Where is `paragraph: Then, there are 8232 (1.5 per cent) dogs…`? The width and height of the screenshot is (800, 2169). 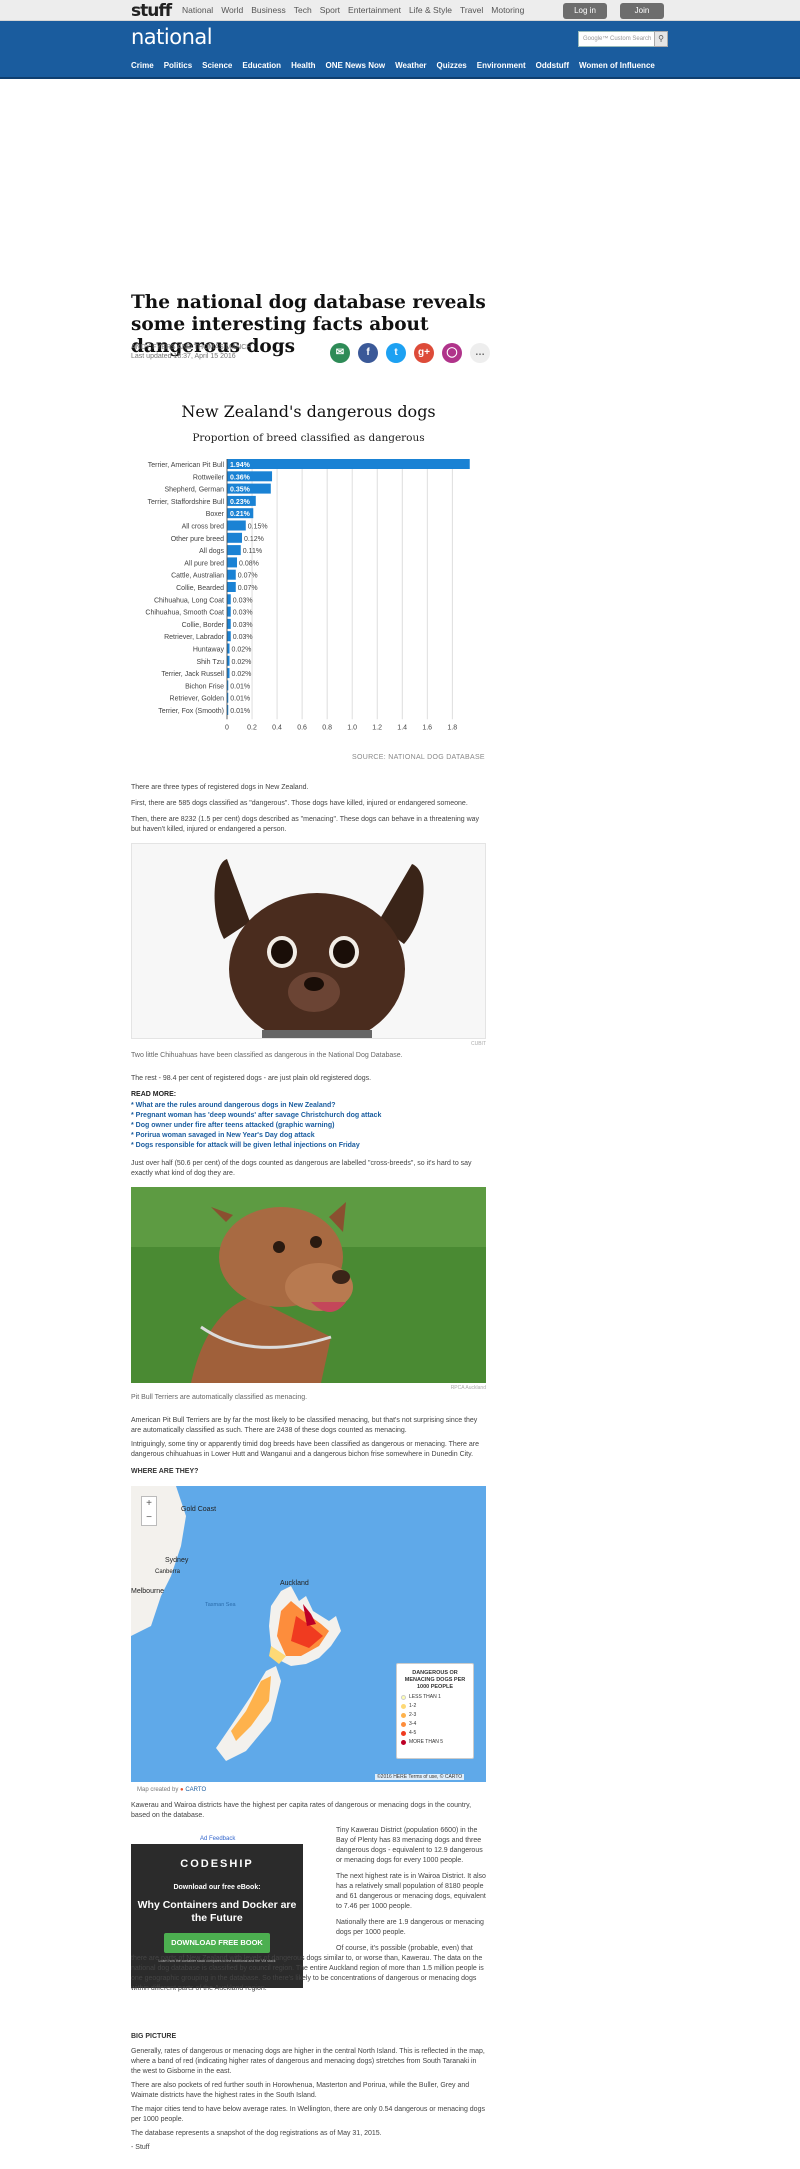 paragraph: Then, there are 8232 (1.5 per cent) dogs… is located at coordinates (305, 824).